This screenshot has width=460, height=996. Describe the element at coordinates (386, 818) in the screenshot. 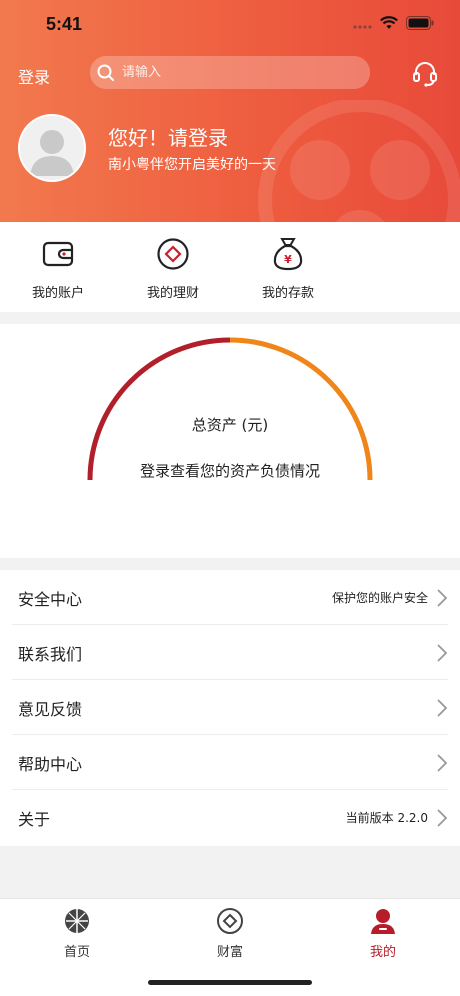

I see `menu-item-value: 当前版本 2.2.0` at that location.